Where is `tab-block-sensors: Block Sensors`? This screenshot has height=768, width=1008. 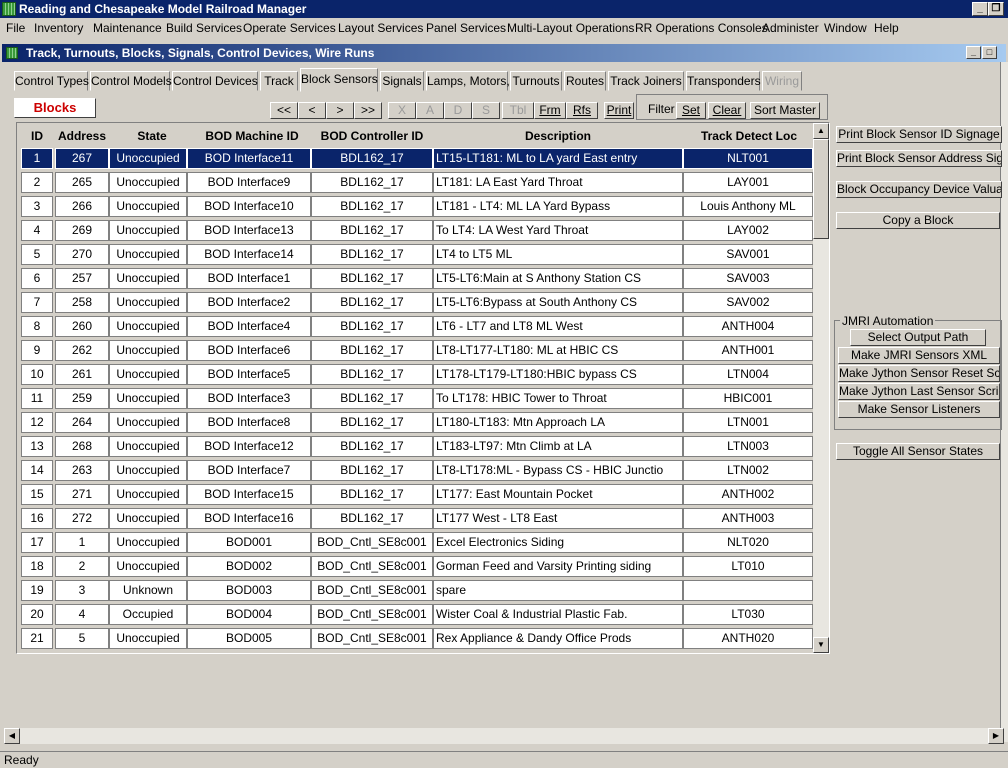 tab-block-sensors: Block Sensors is located at coordinates (339, 80).